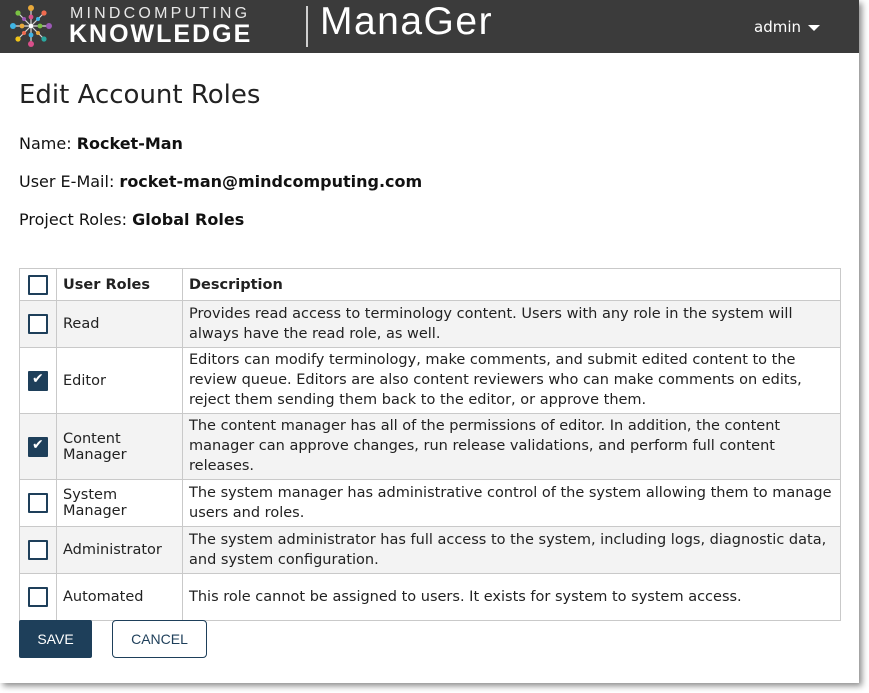 The image size is (869, 693). Describe the element at coordinates (69, 181) in the screenshot. I see `email-label: User E-Mail:` at that location.